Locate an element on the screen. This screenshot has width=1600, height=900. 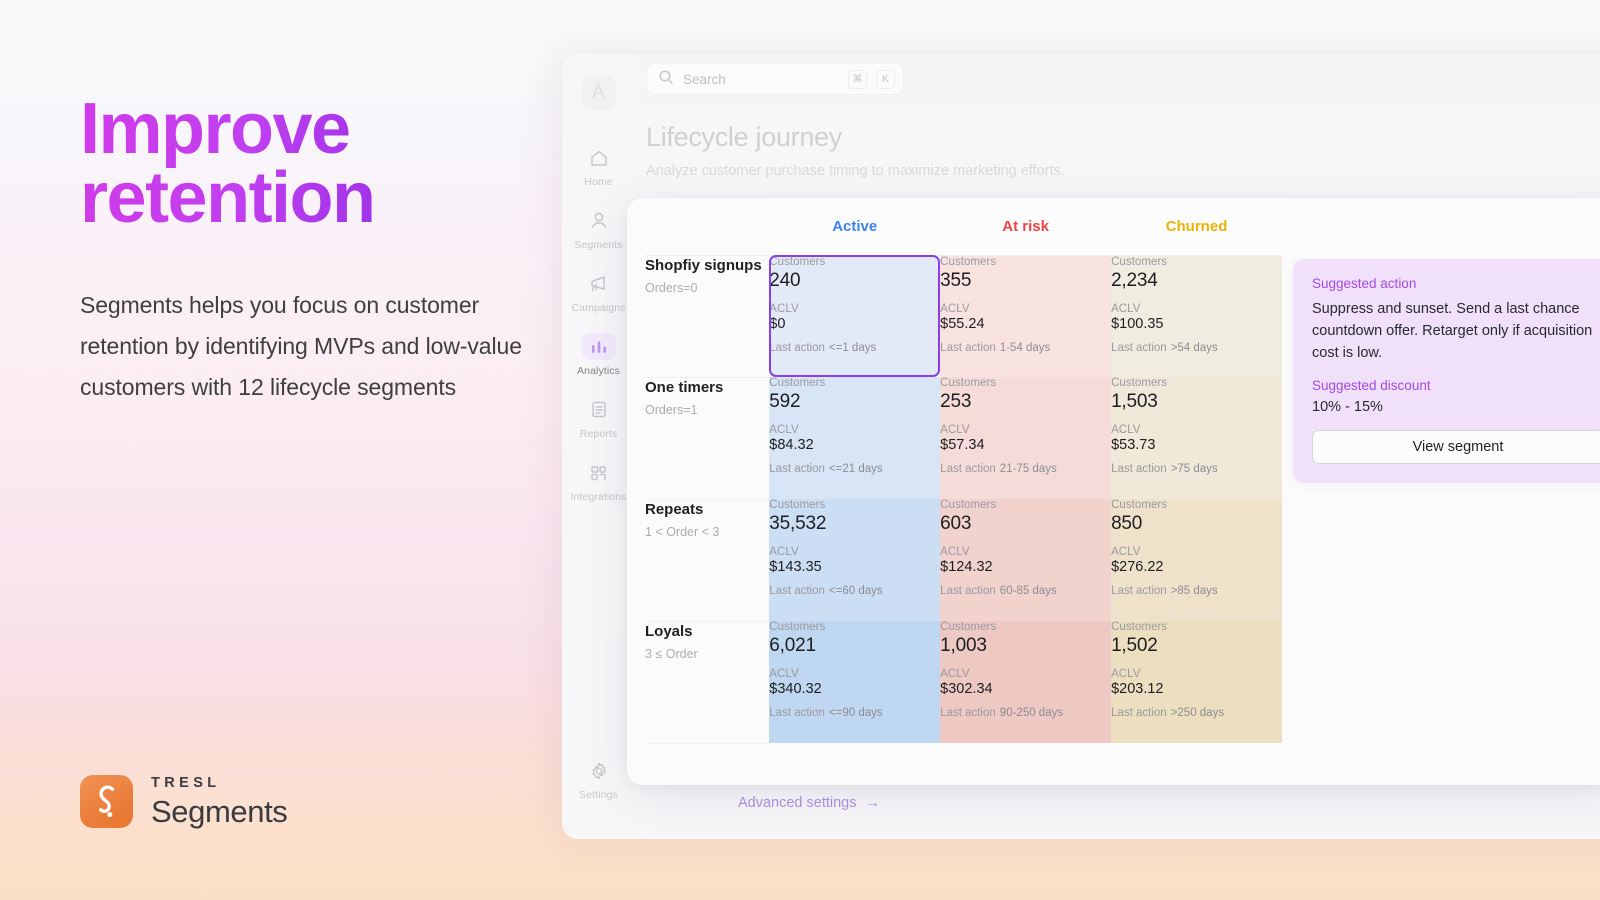
tresl-logo-mark-icon is located at coordinates (106, 801).